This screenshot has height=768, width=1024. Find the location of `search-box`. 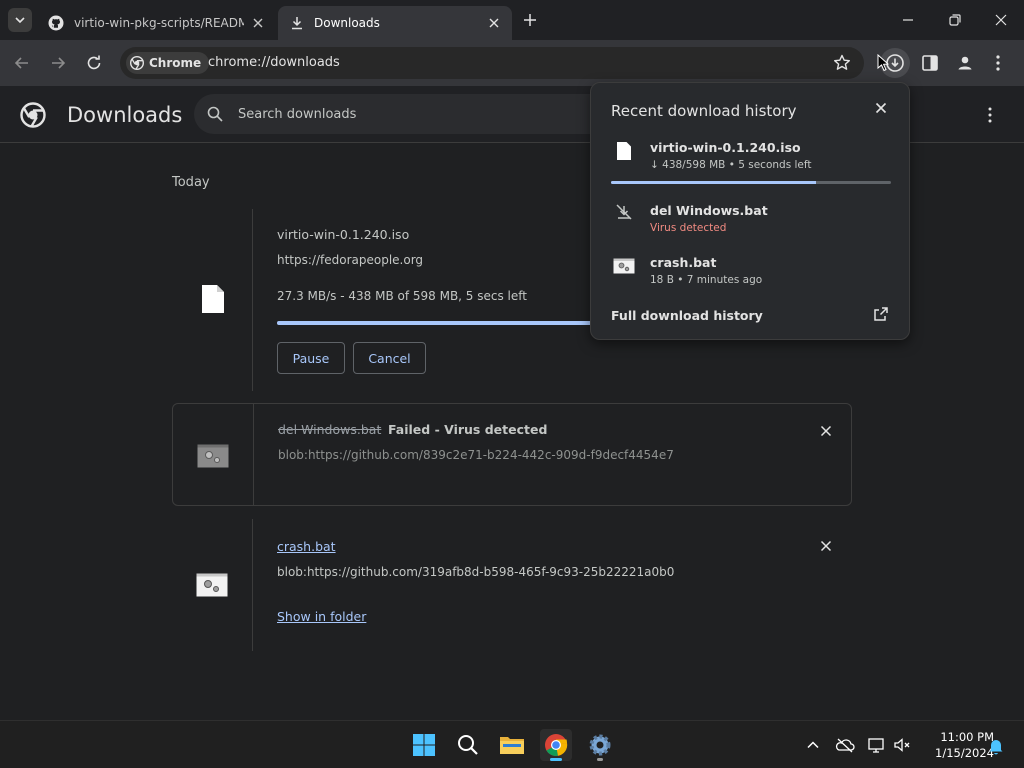

search-box is located at coordinates (404, 114).